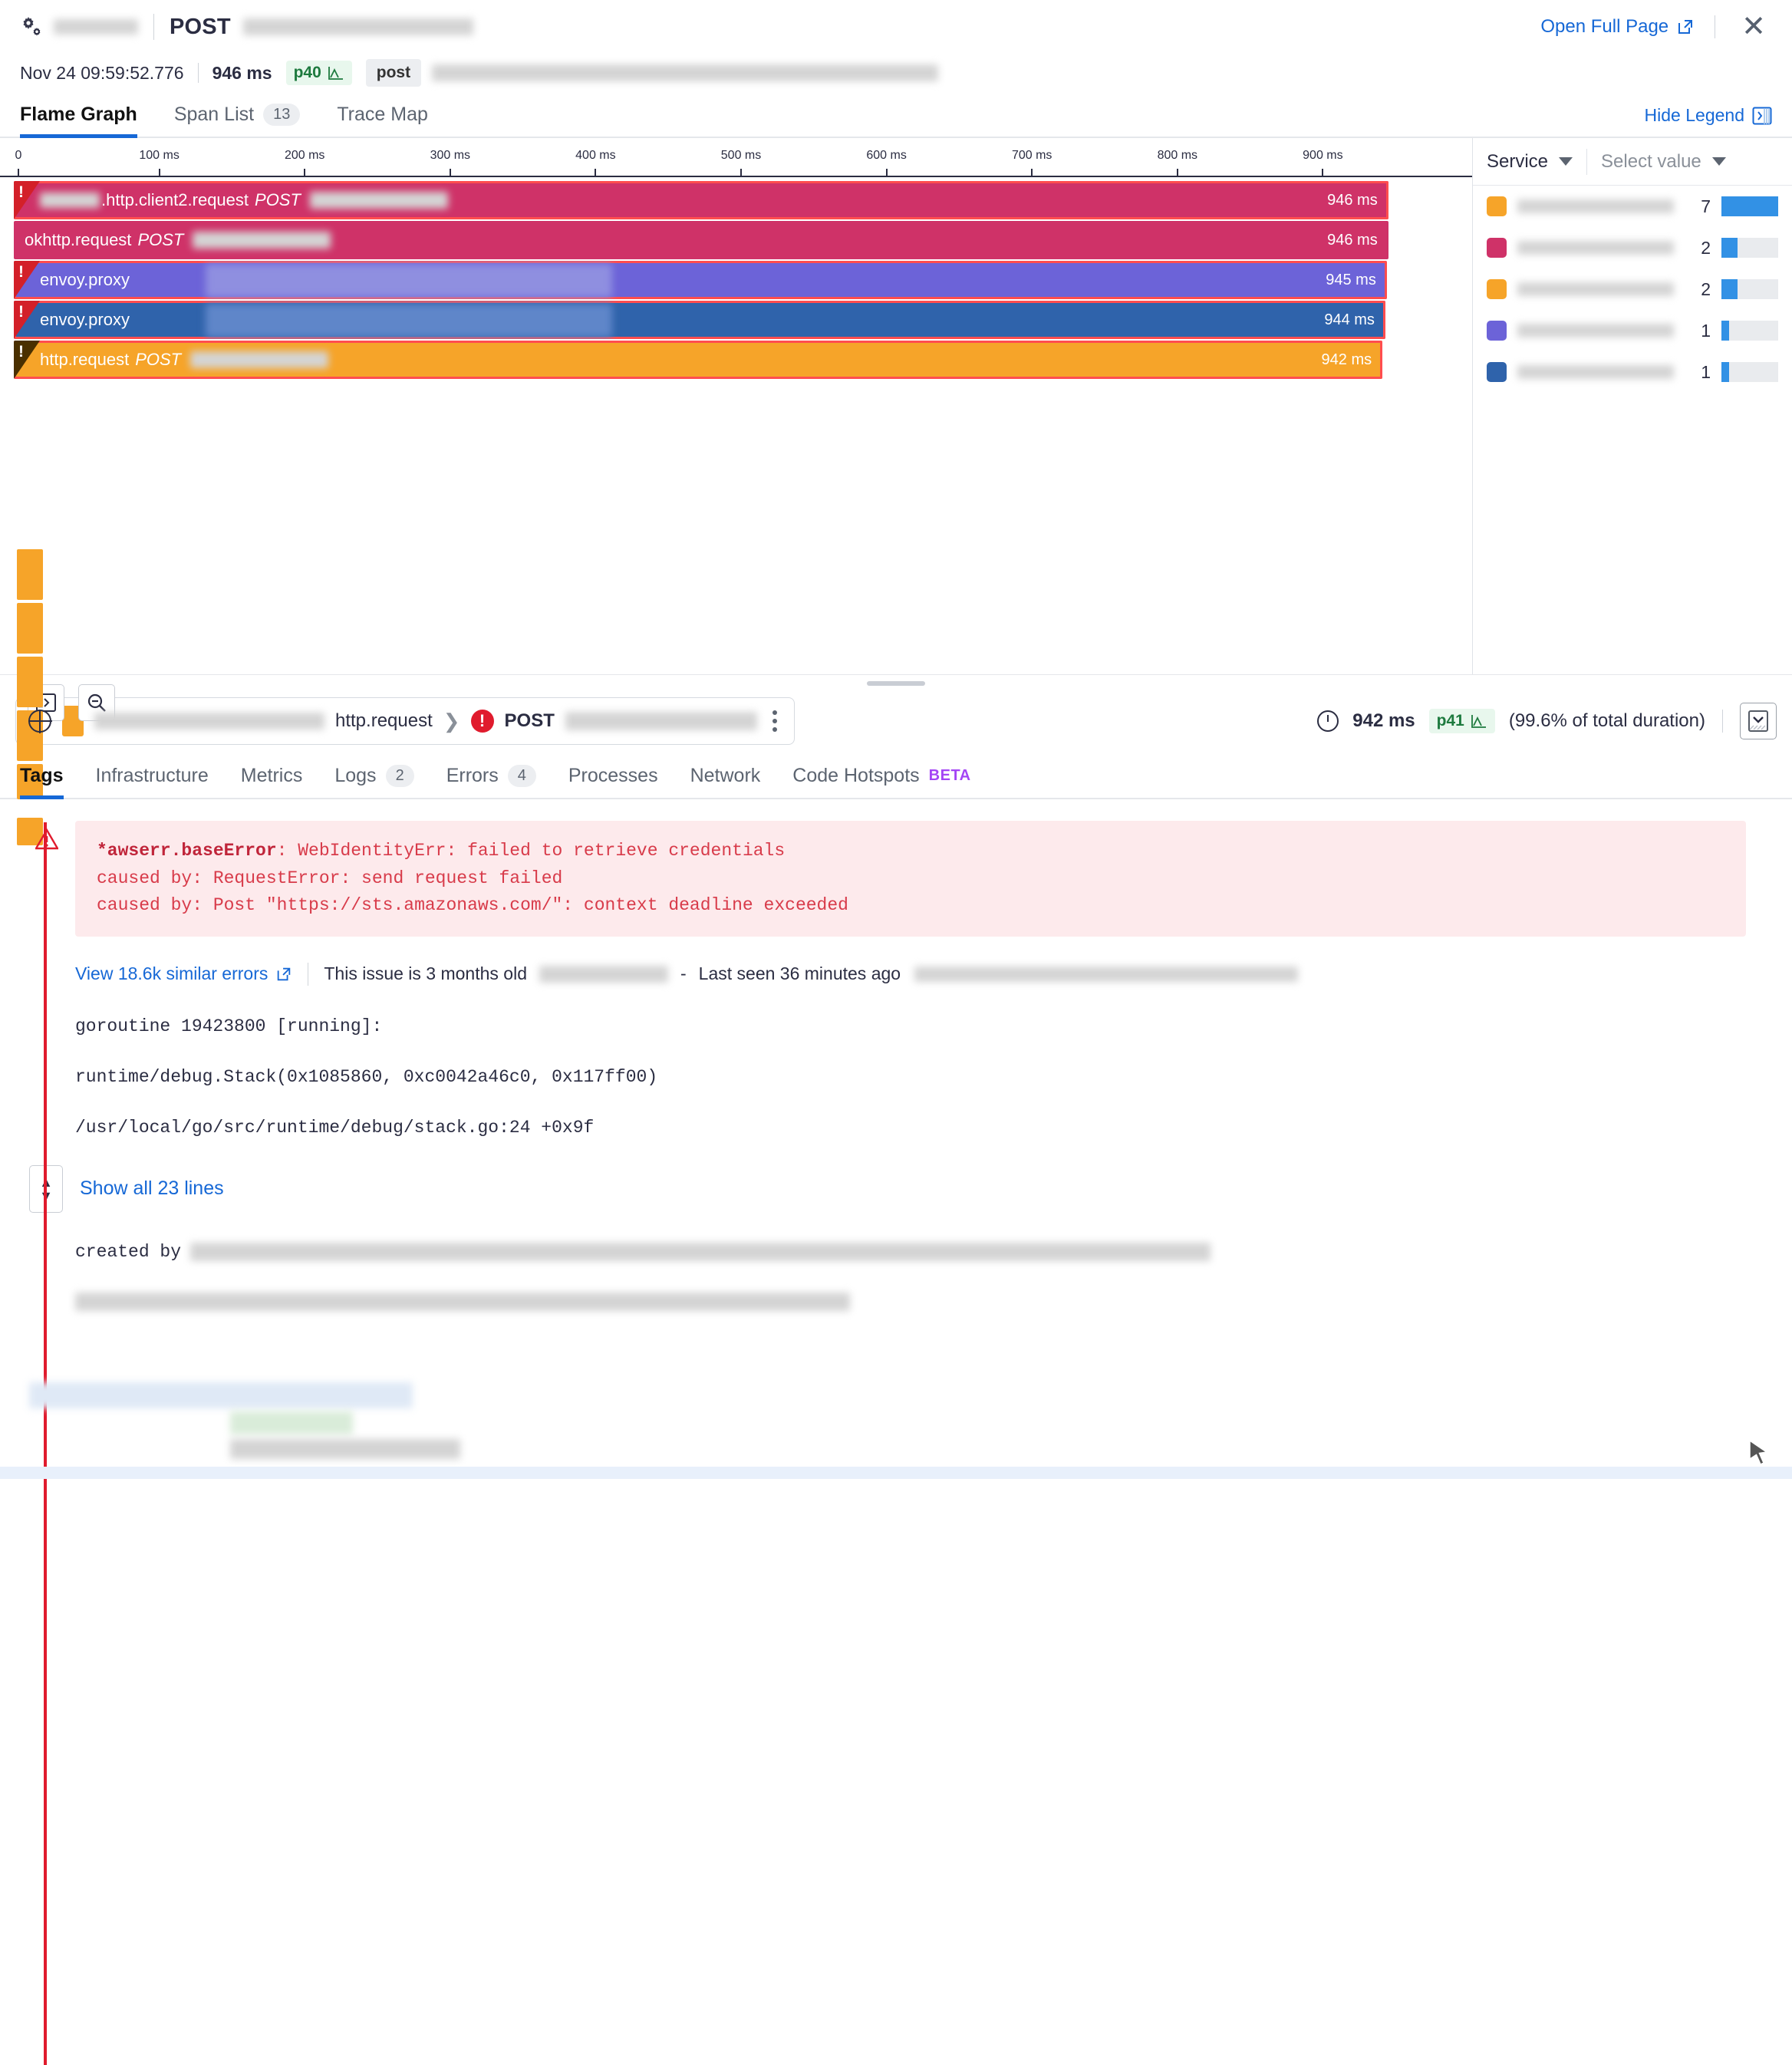  I want to click on close-icon: ✕, so click(1753, 27).